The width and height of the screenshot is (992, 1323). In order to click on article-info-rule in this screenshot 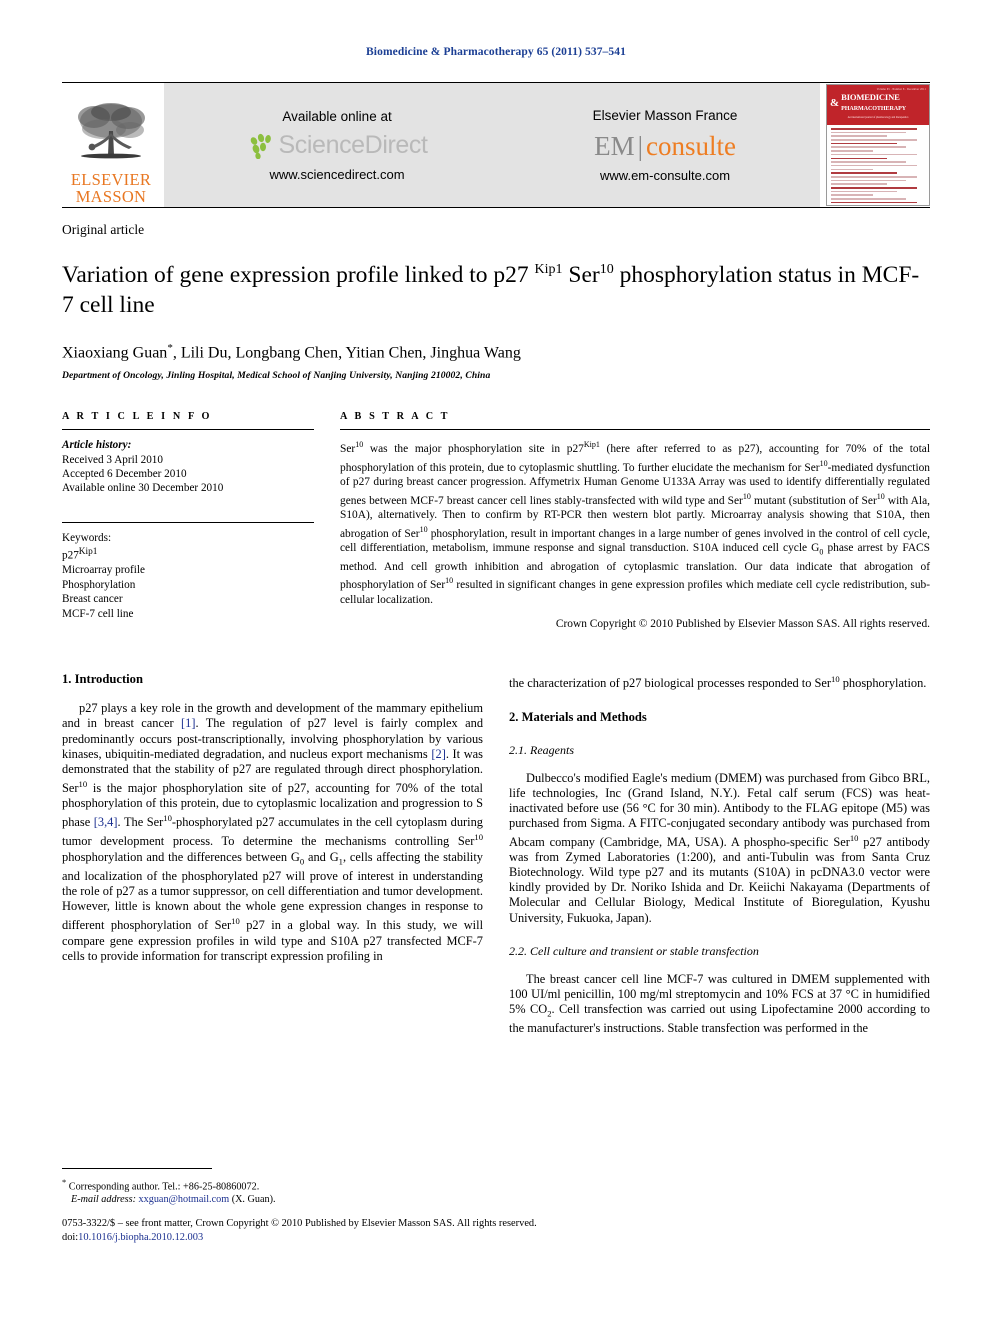, I will do `click(188, 430)`.